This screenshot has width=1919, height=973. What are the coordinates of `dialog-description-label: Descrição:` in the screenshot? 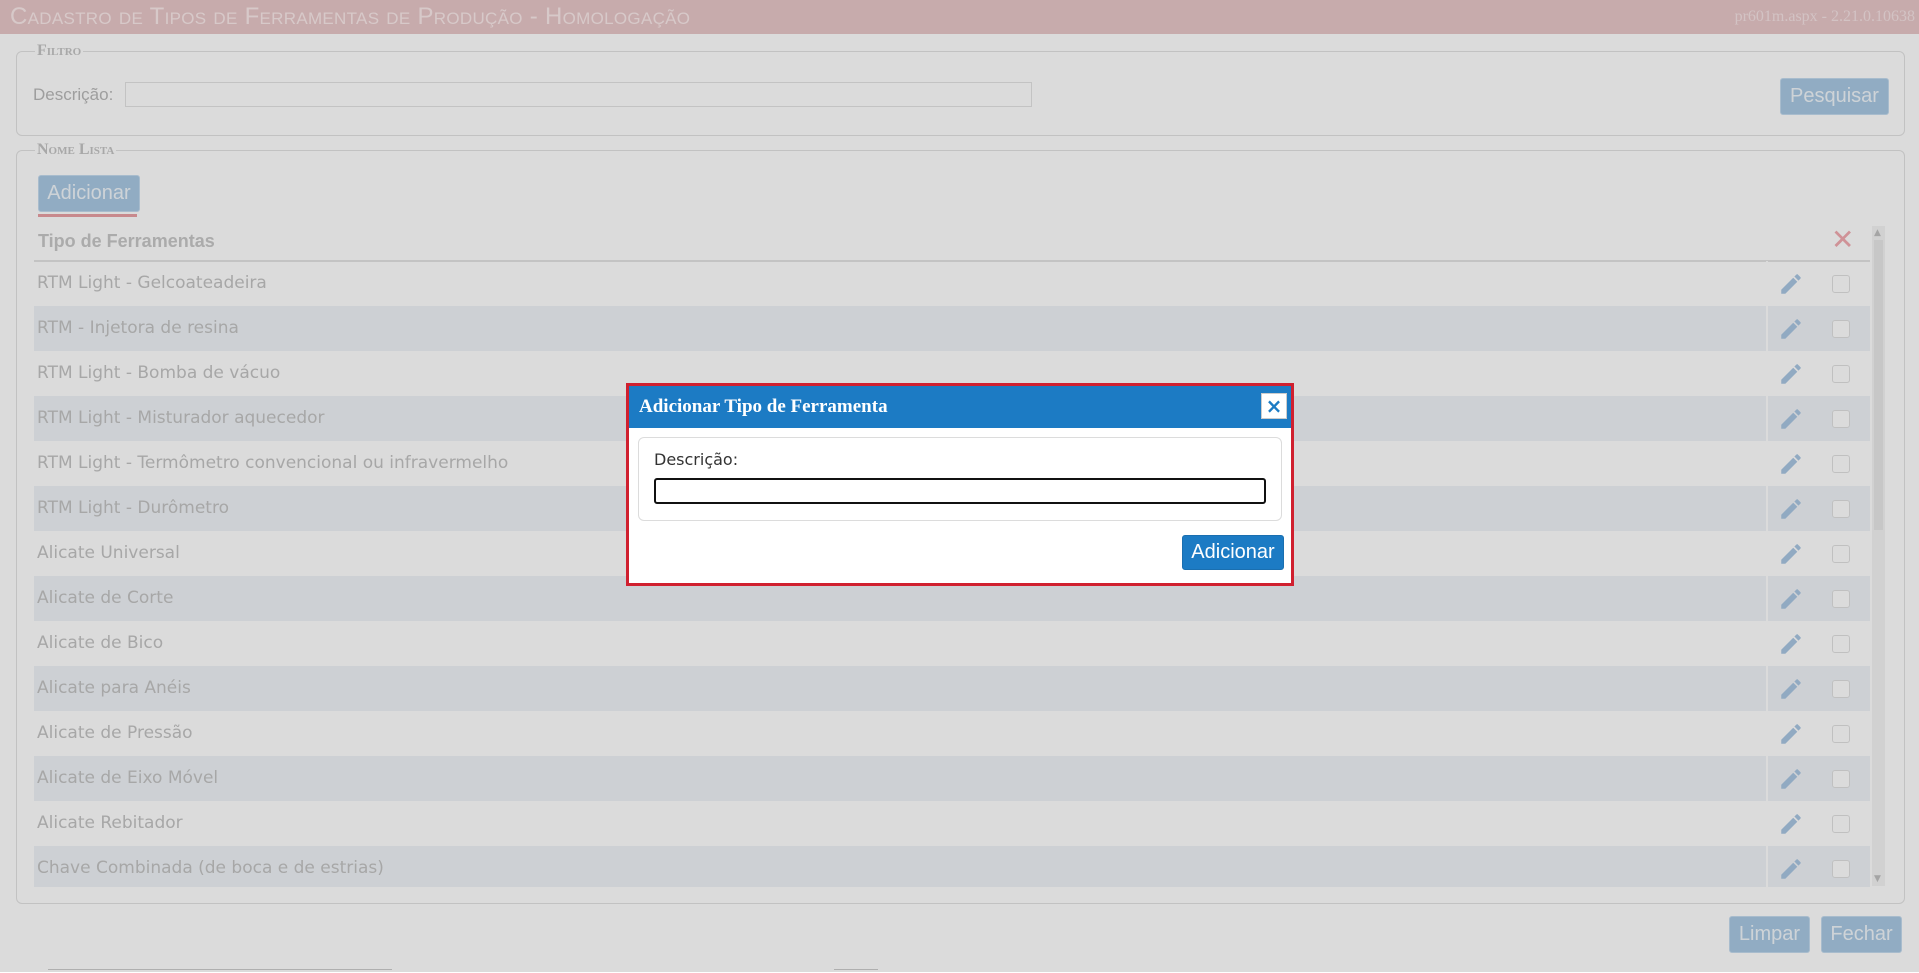 It's located at (696, 459).